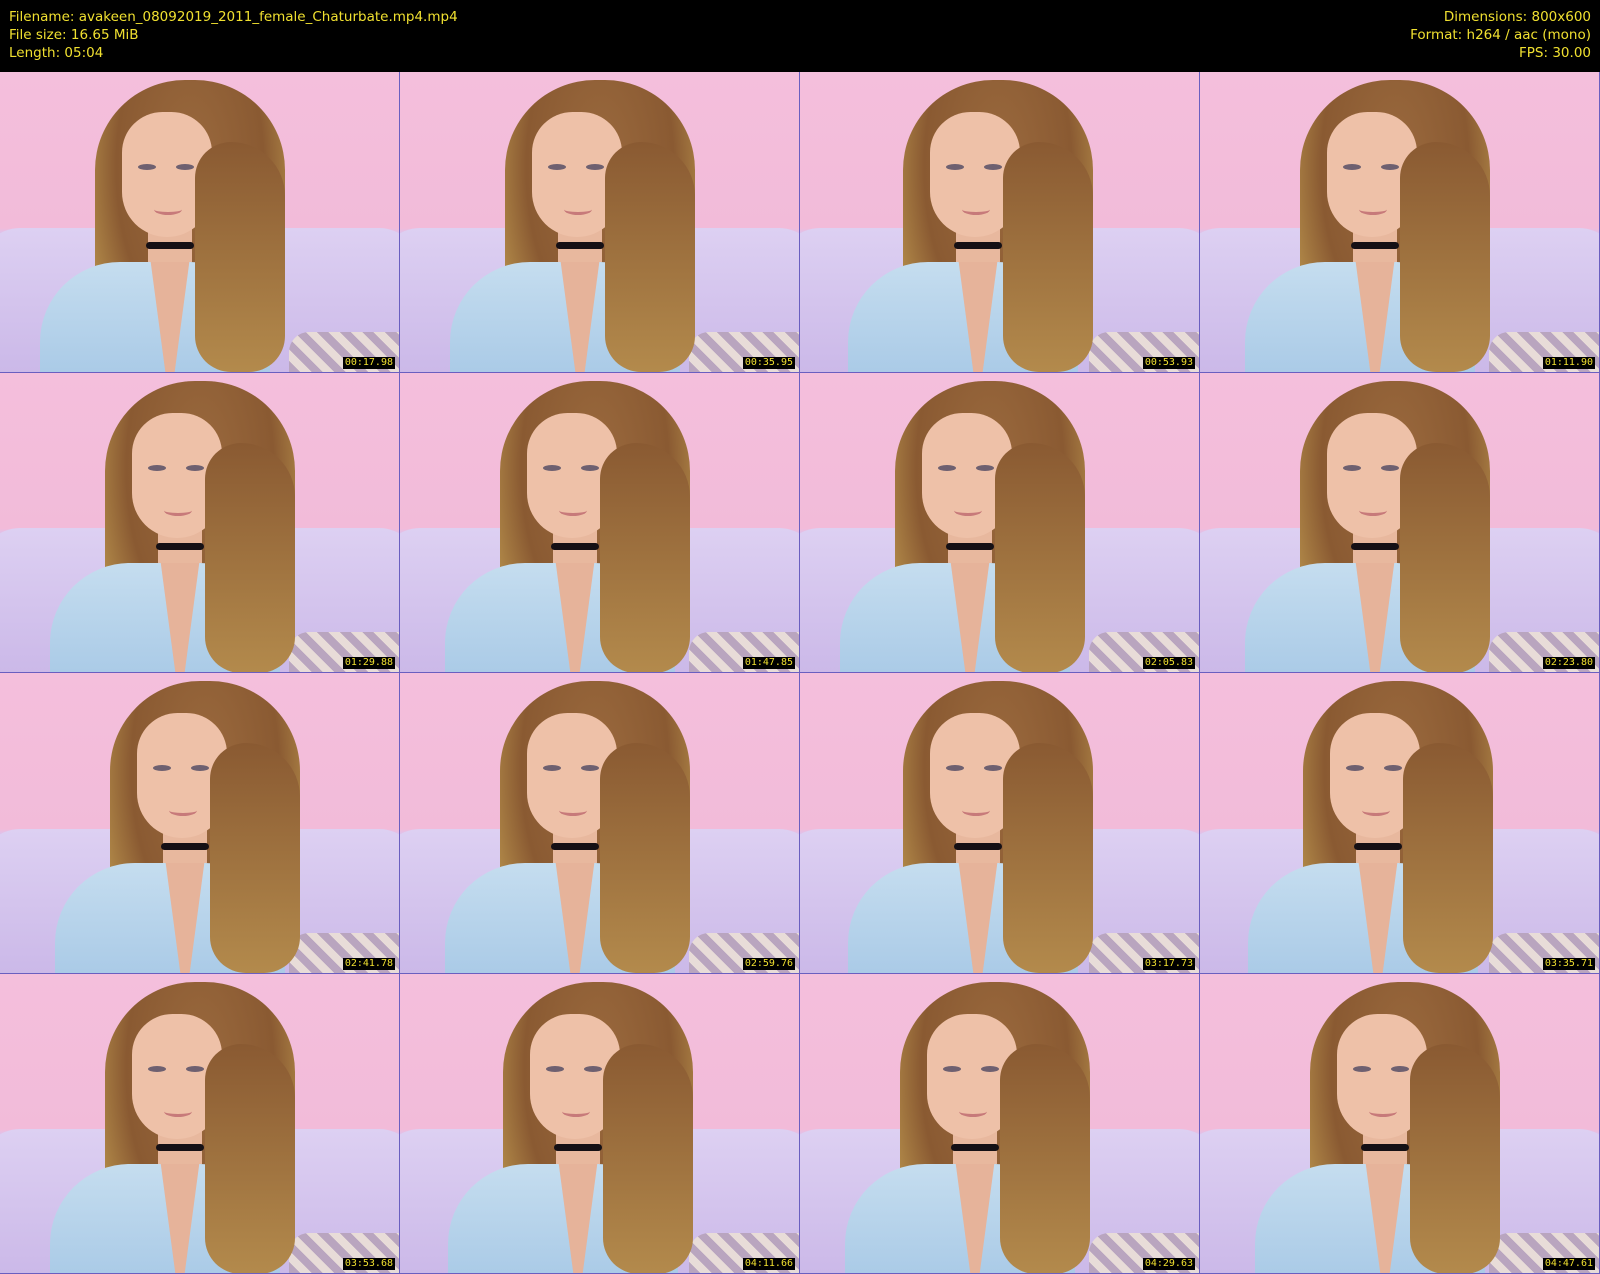  Describe the element at coordinates (1568, 663) in the screenshot. I see `timestamp-label: 02:23.80` at that location.